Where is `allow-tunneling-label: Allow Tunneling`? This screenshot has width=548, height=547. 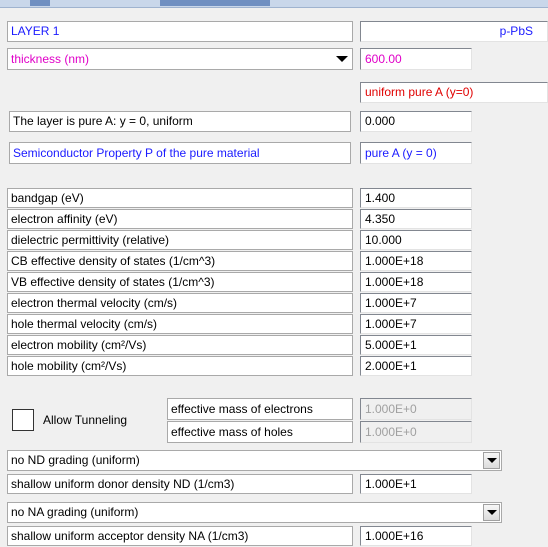 allow-tunneling-label: Allow Tunneling is located at coordinates (85, 420).